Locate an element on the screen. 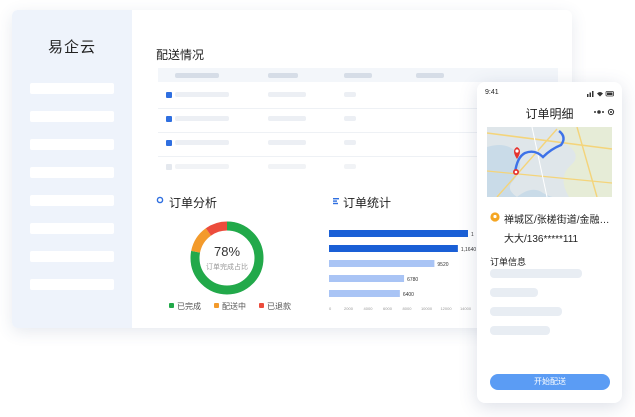  x-tick-label: 4000 is located at coordinates (369, 308).